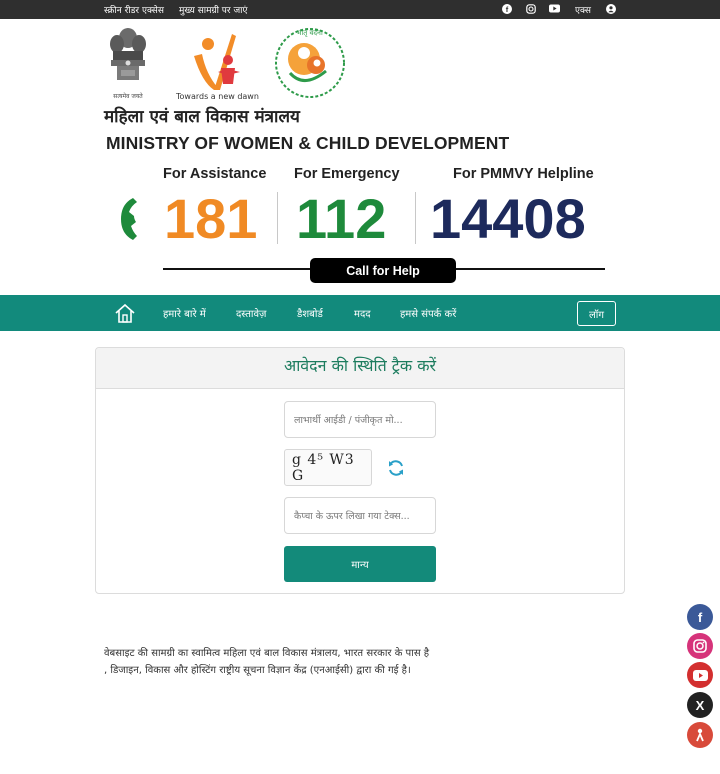 The height and width of the screenshot is (774, 720). I want to click on wcd-logo, so click(219, 60).